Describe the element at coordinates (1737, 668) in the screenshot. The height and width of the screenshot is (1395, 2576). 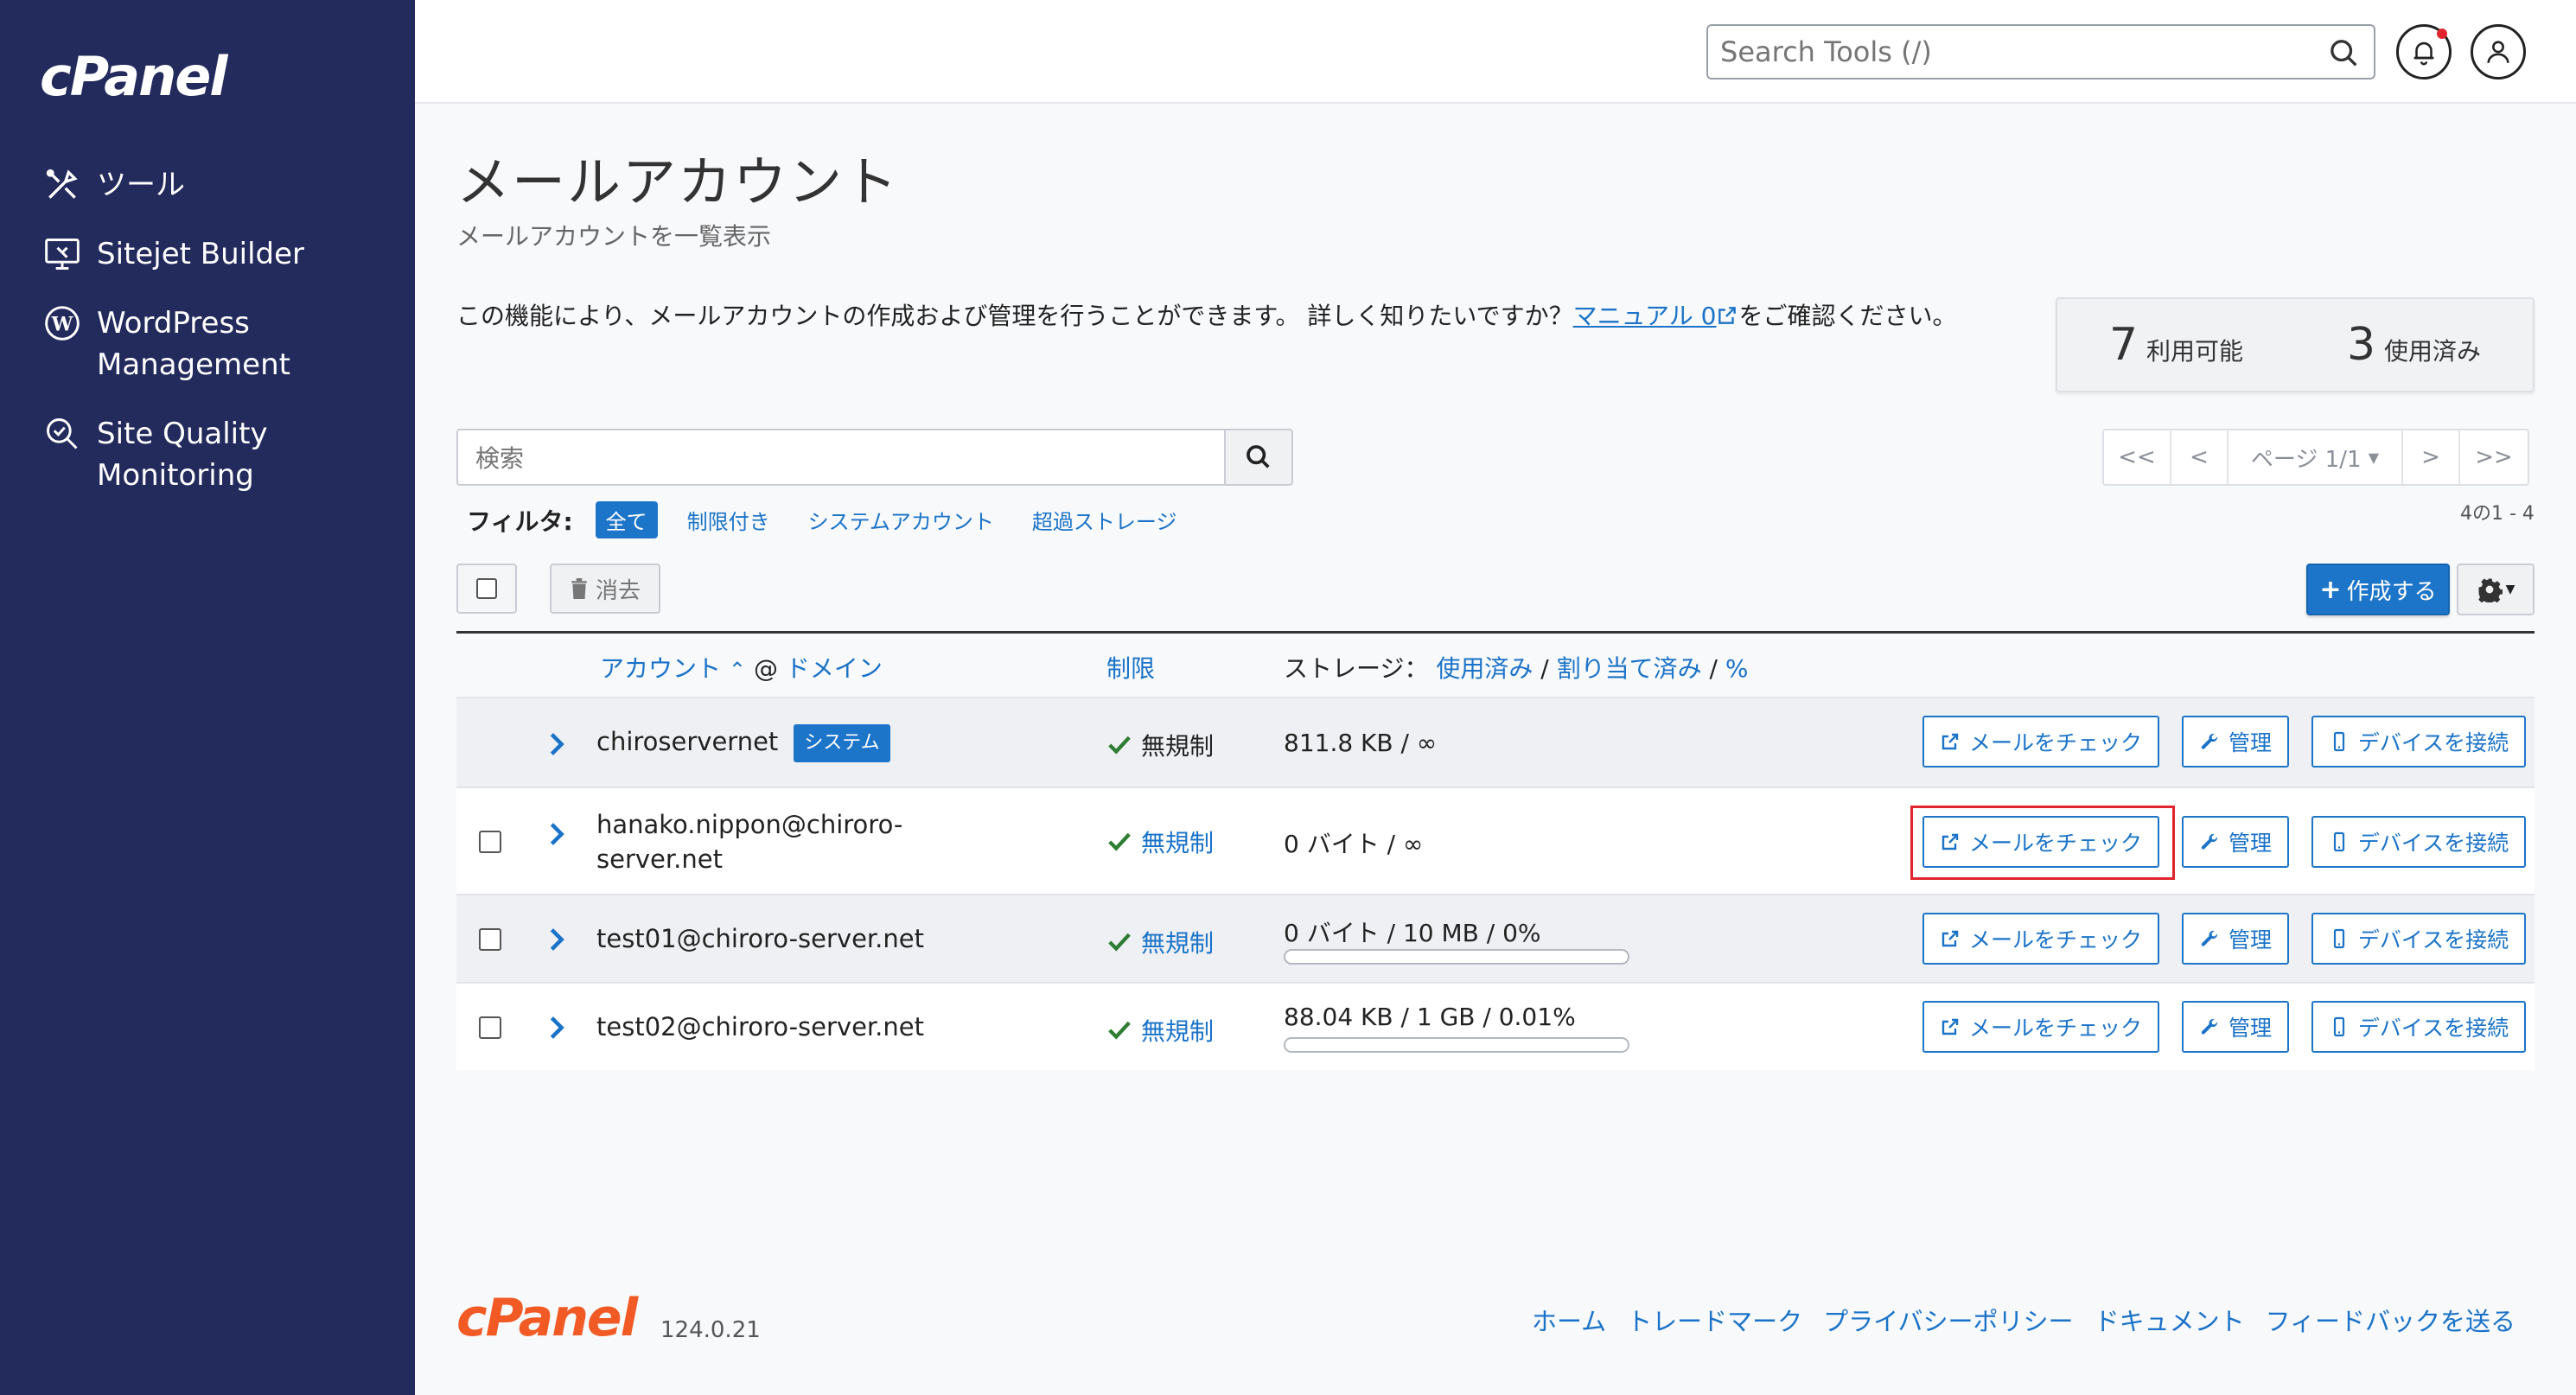
I see `sort-percent-link: %` at that location.